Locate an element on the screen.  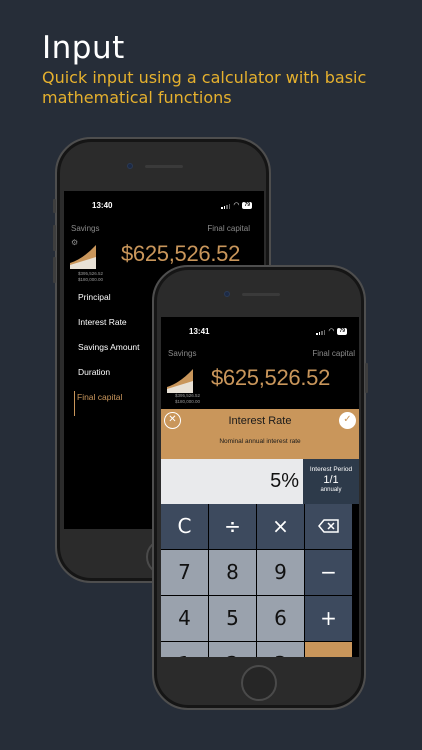
key-5: 5 is located at coordinates (232, 618).